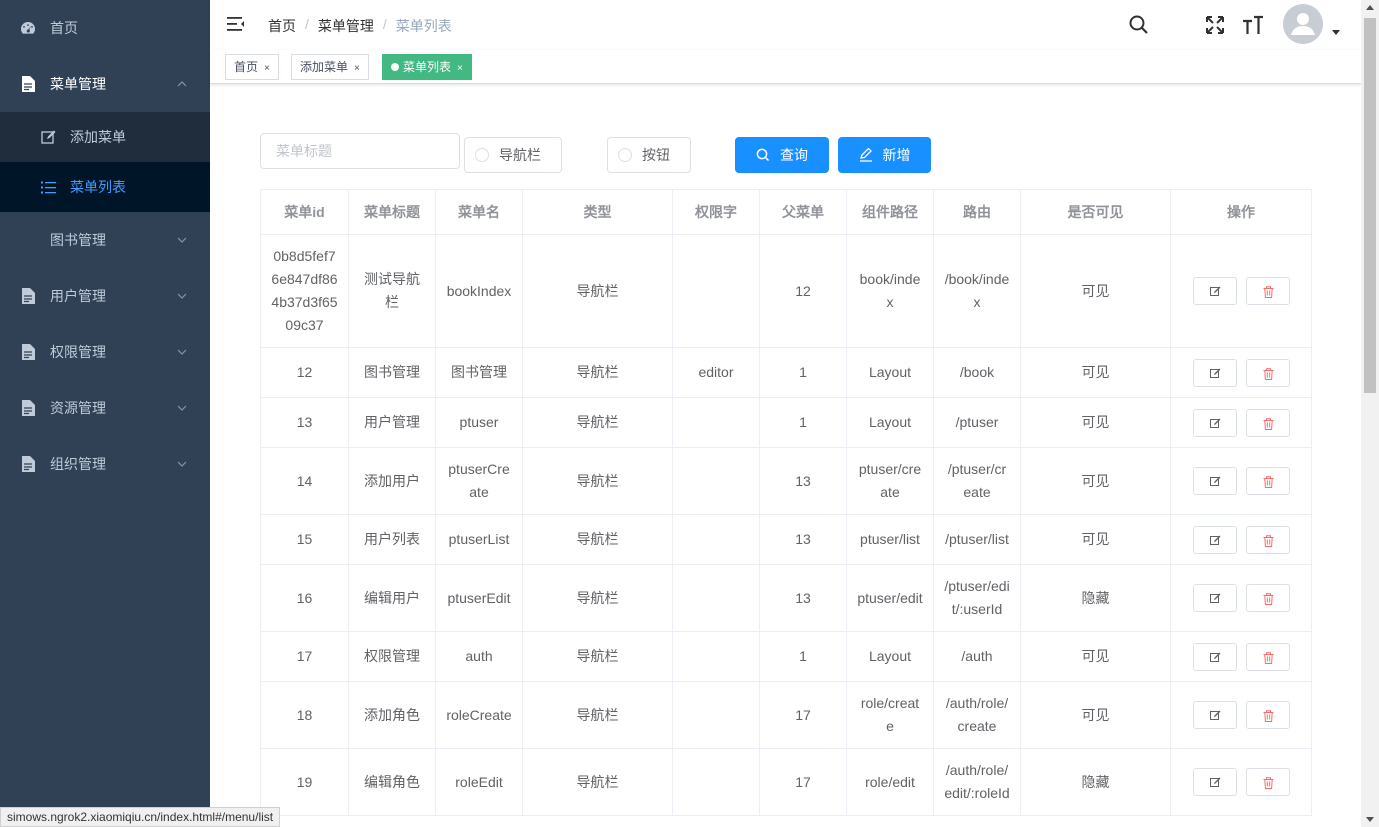 This screenshot has height=827, width=1379. What do you see at coordinates (884, 155) in the screenshot?
I see `add-button: 新增` at bounding box center [884, 155].